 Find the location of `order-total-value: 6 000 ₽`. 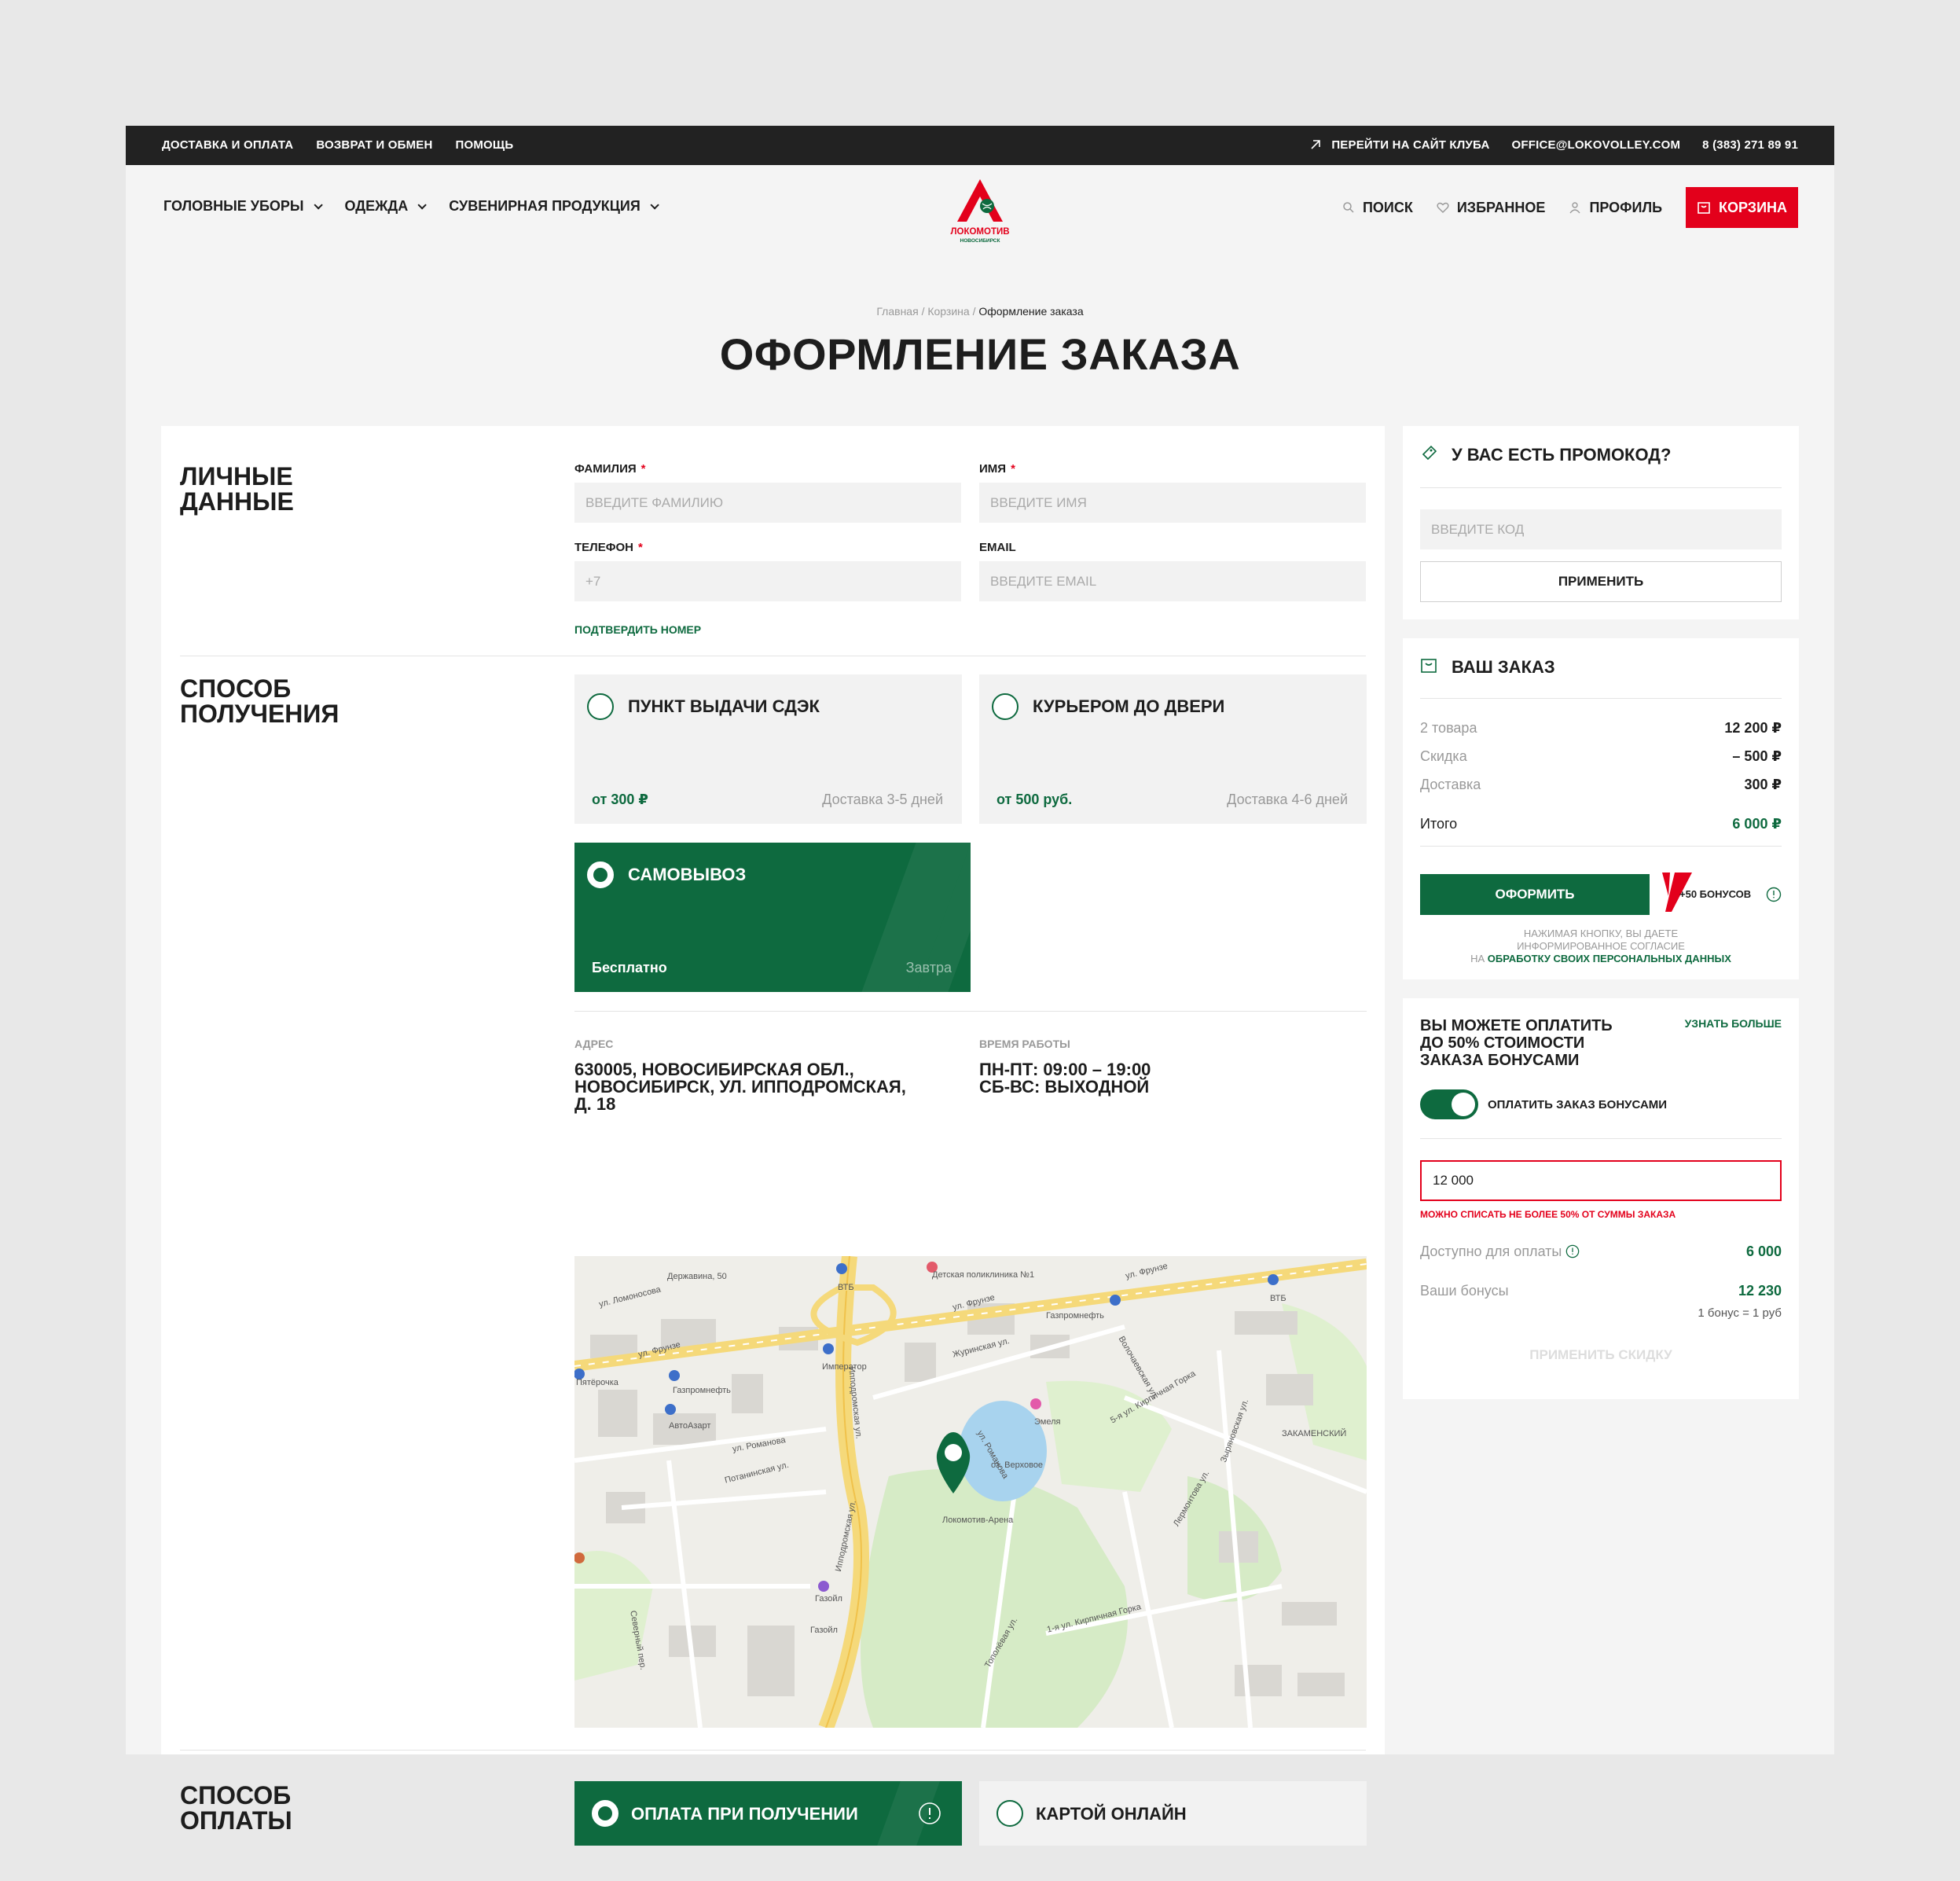

order-total-value: 6 000 ₽ is located at coordinates (1757, 824).